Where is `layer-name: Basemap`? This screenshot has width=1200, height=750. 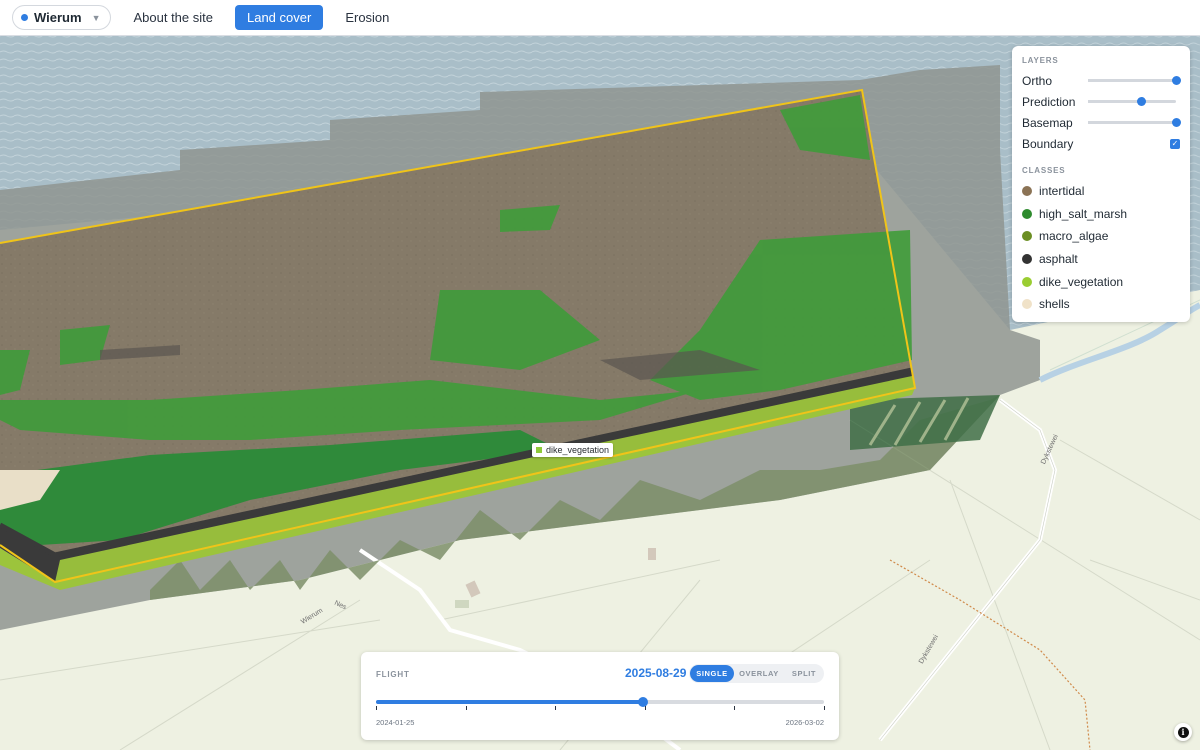 layer-name: Basemap is located at coordinates (1047, 122).